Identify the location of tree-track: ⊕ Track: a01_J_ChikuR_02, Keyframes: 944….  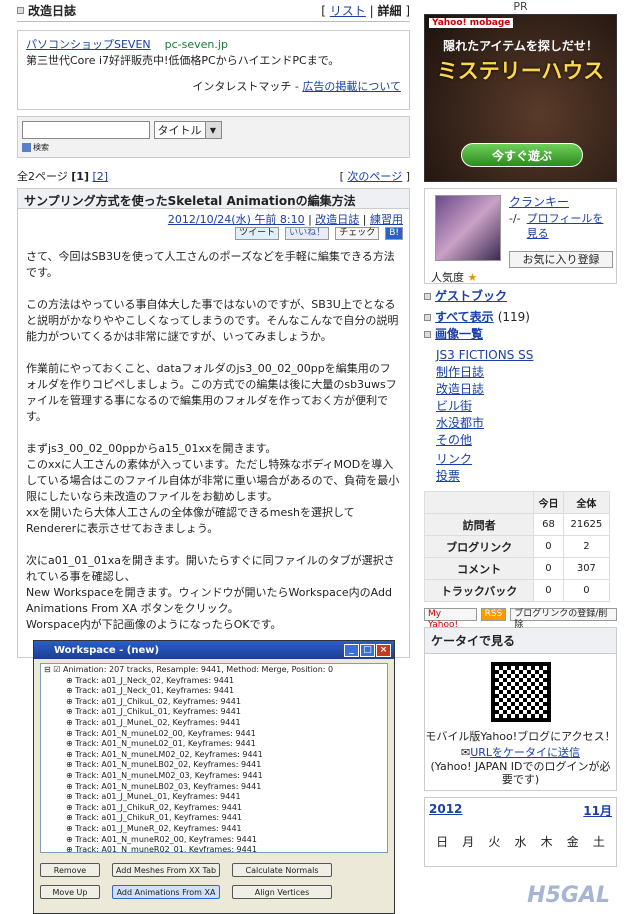
(214, 808).